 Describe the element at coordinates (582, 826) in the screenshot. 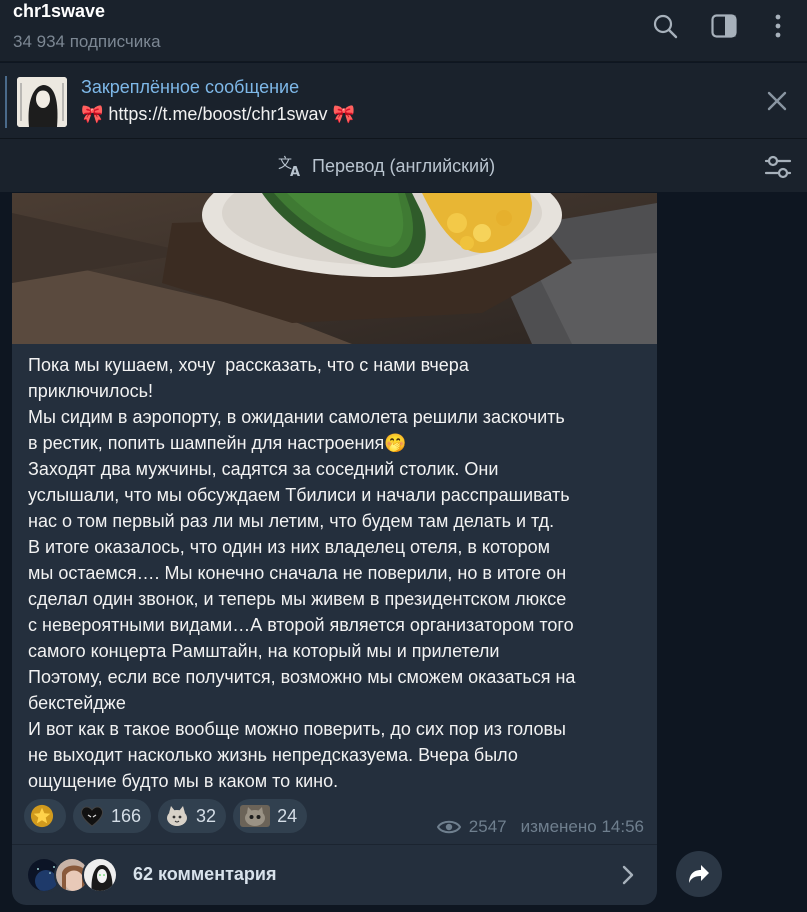

I see `edited-time: изменено 14:56` at that location.